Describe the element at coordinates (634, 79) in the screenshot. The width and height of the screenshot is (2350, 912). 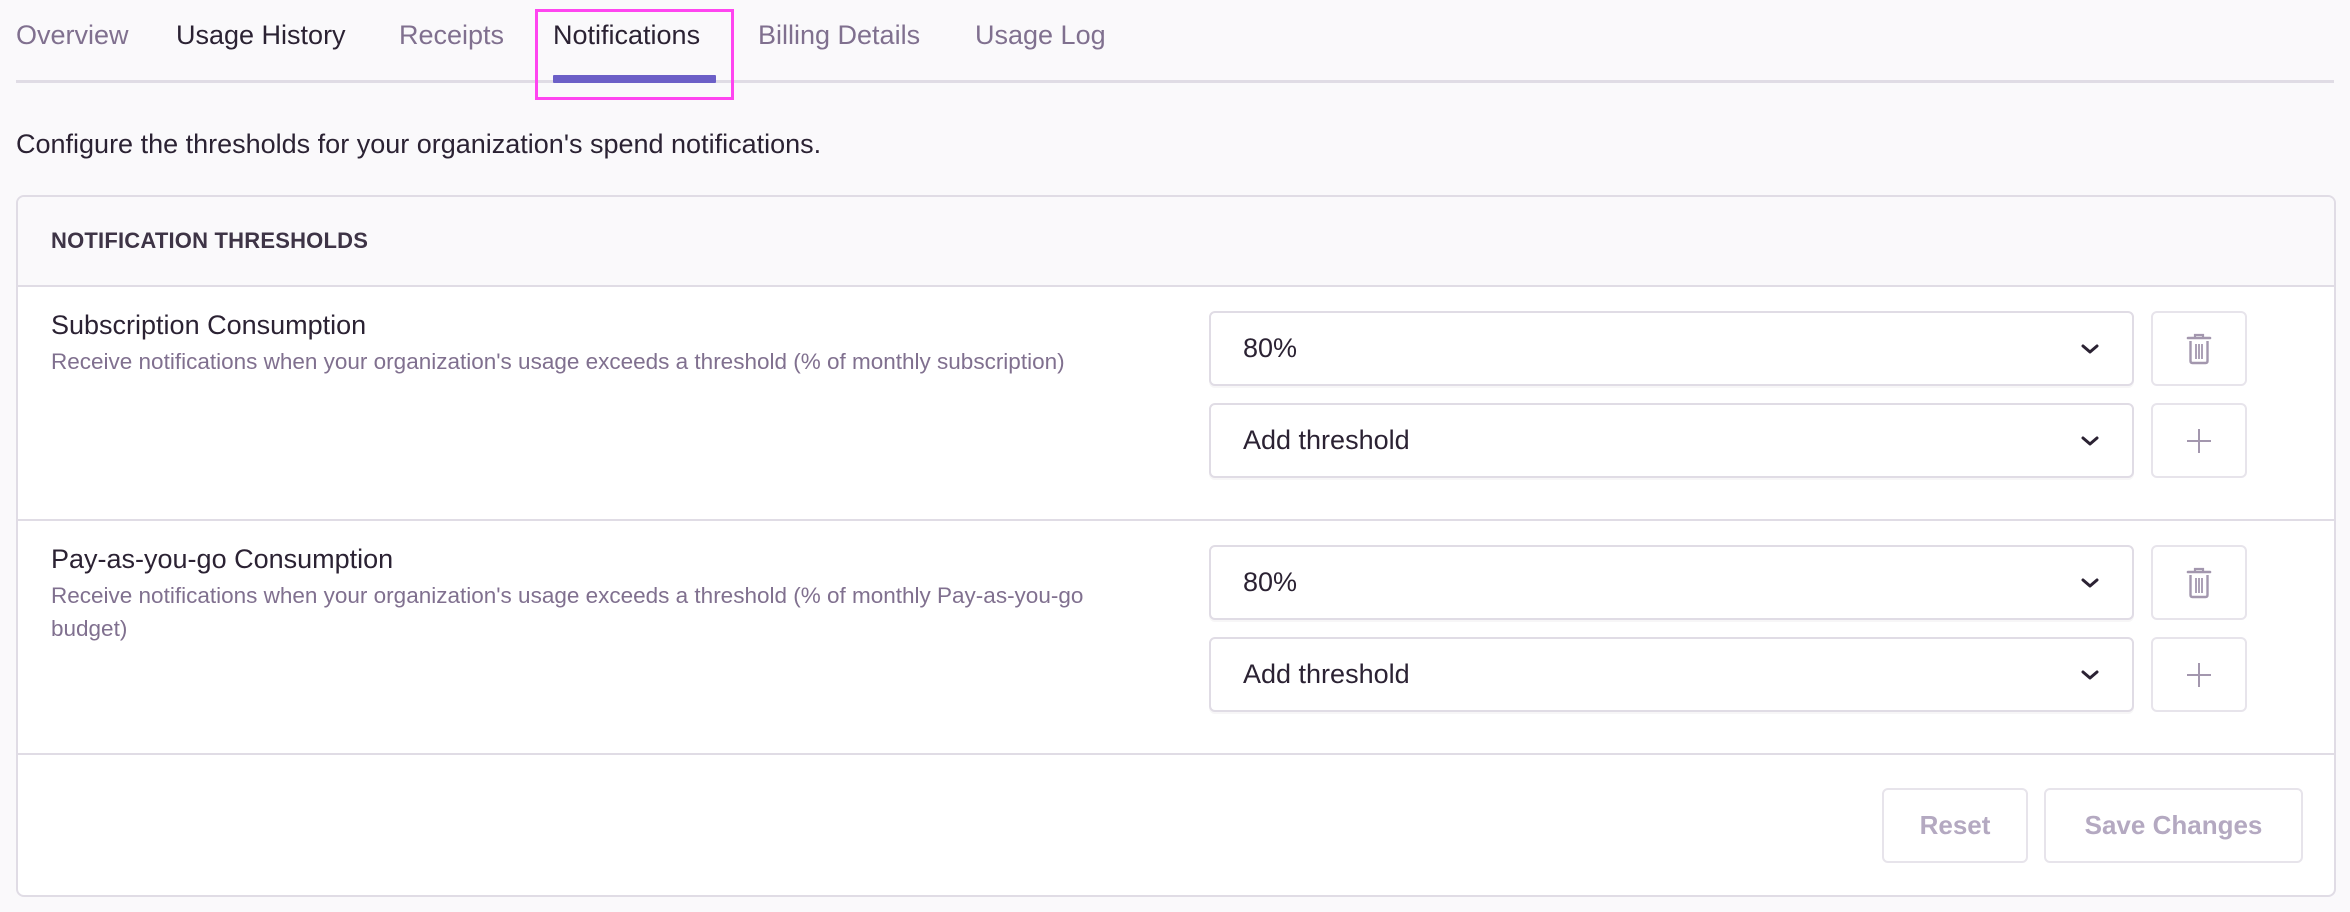
I see `active-tab-indicator` at that location.